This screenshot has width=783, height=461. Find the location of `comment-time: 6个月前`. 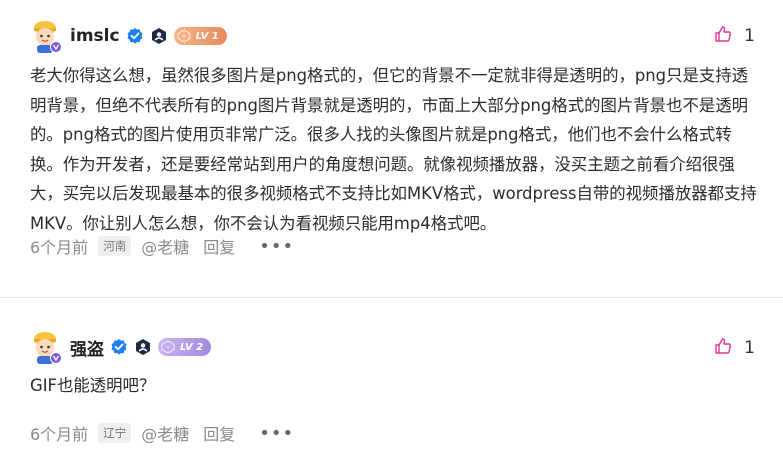

comment-time: 6个月前 is located at coordinates (59, 434).